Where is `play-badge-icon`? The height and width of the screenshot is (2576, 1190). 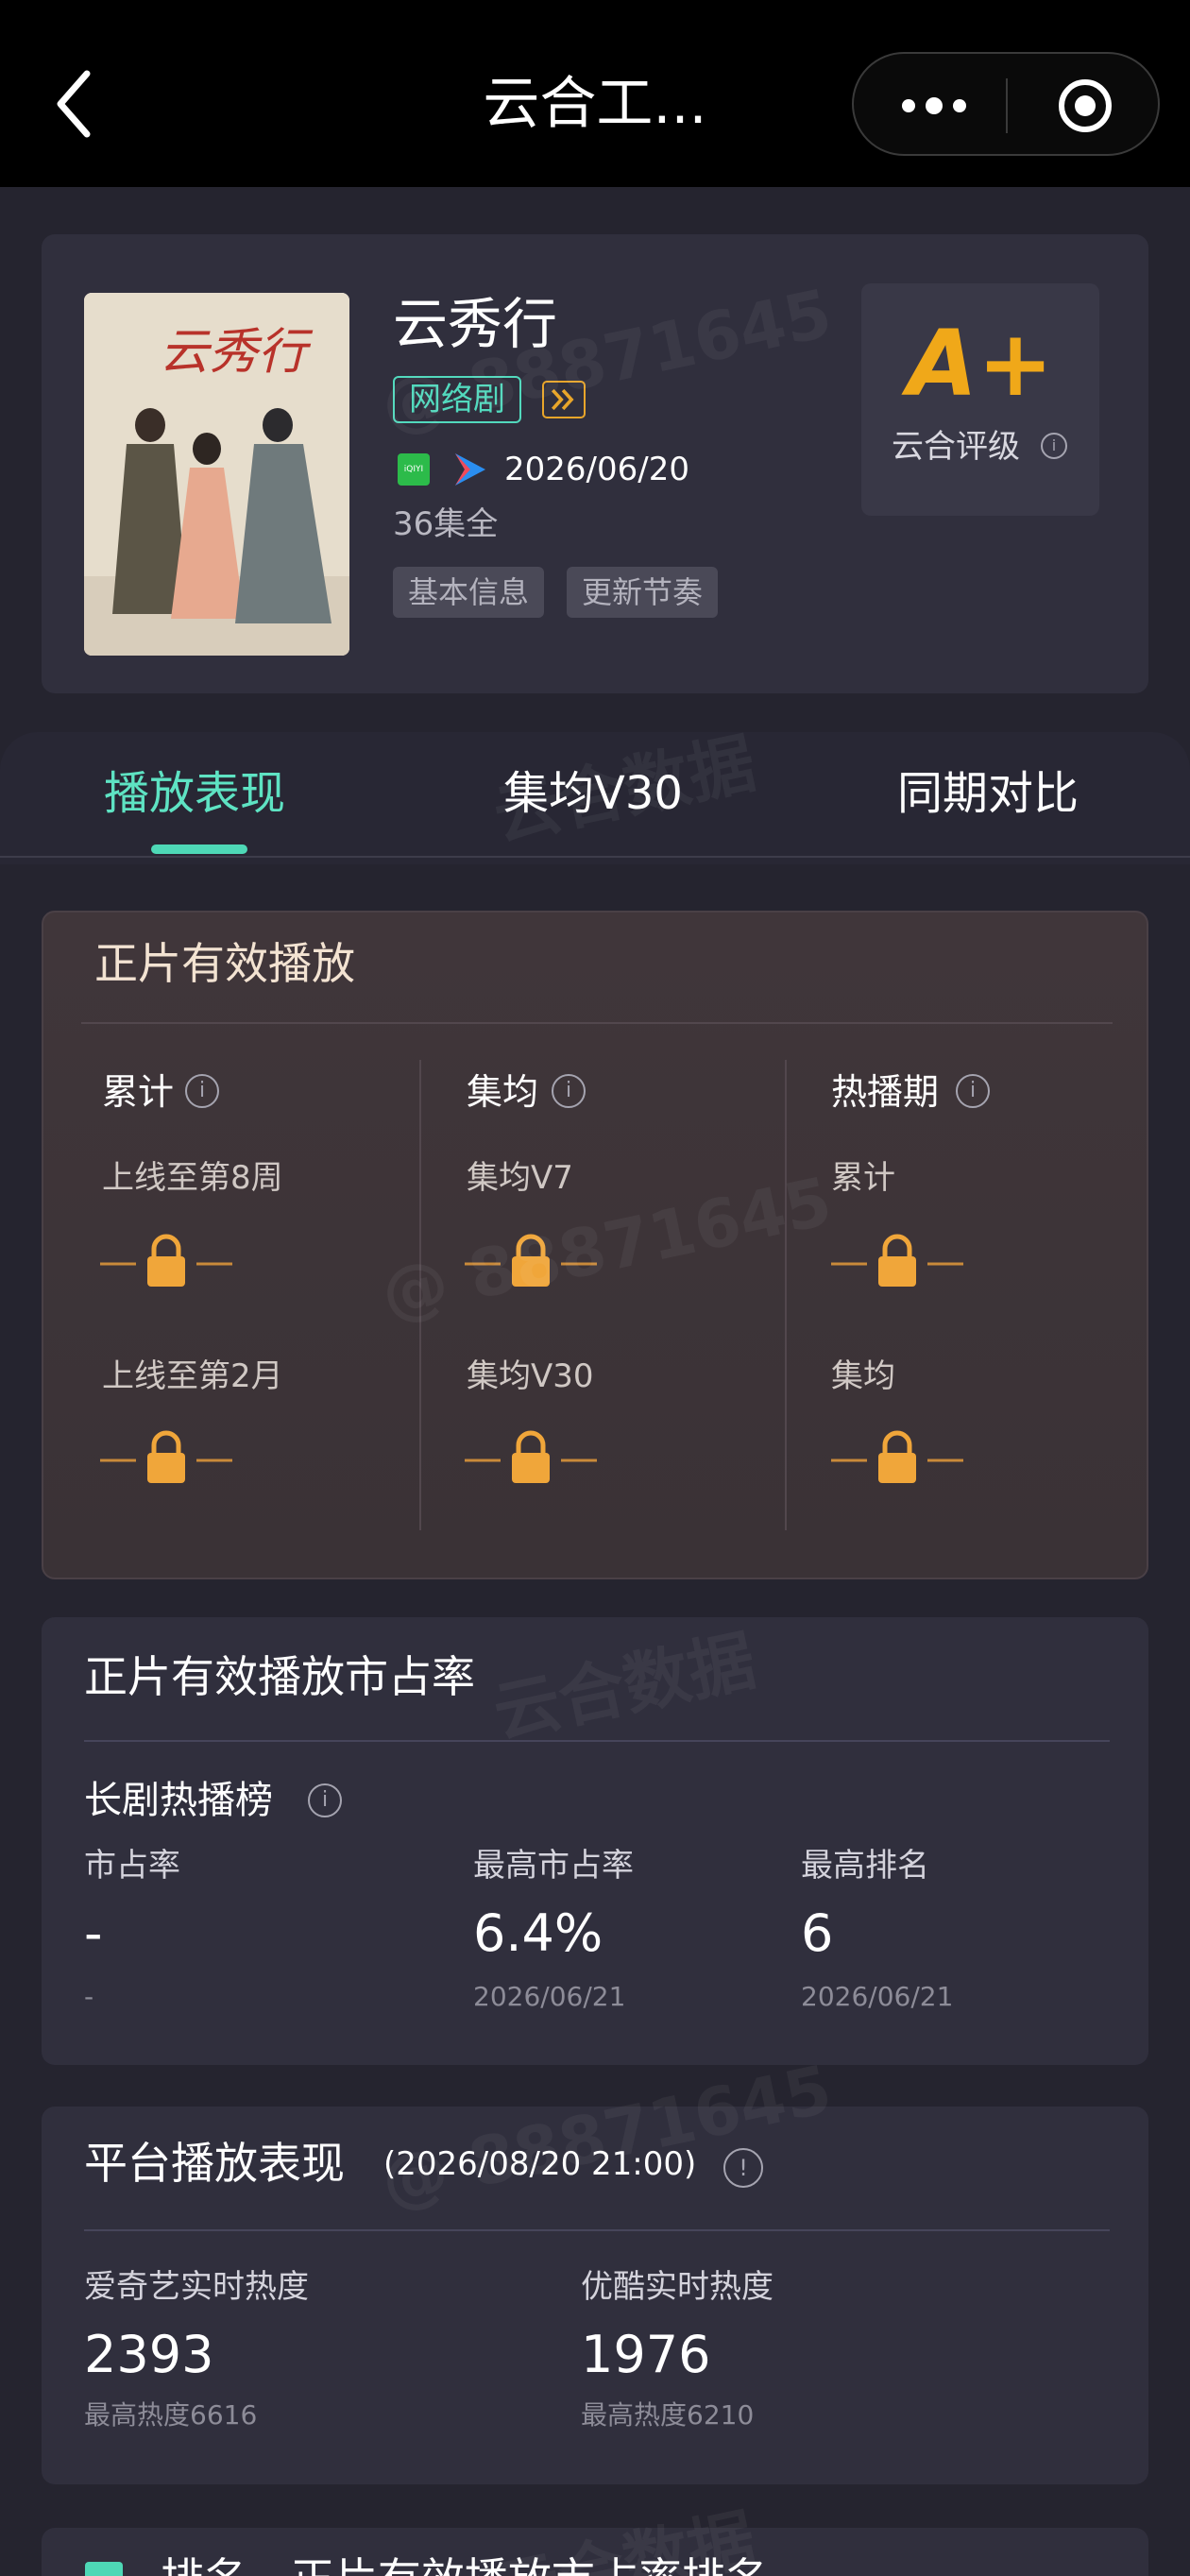
play-badge-icon is located at coordinates (564, 399).